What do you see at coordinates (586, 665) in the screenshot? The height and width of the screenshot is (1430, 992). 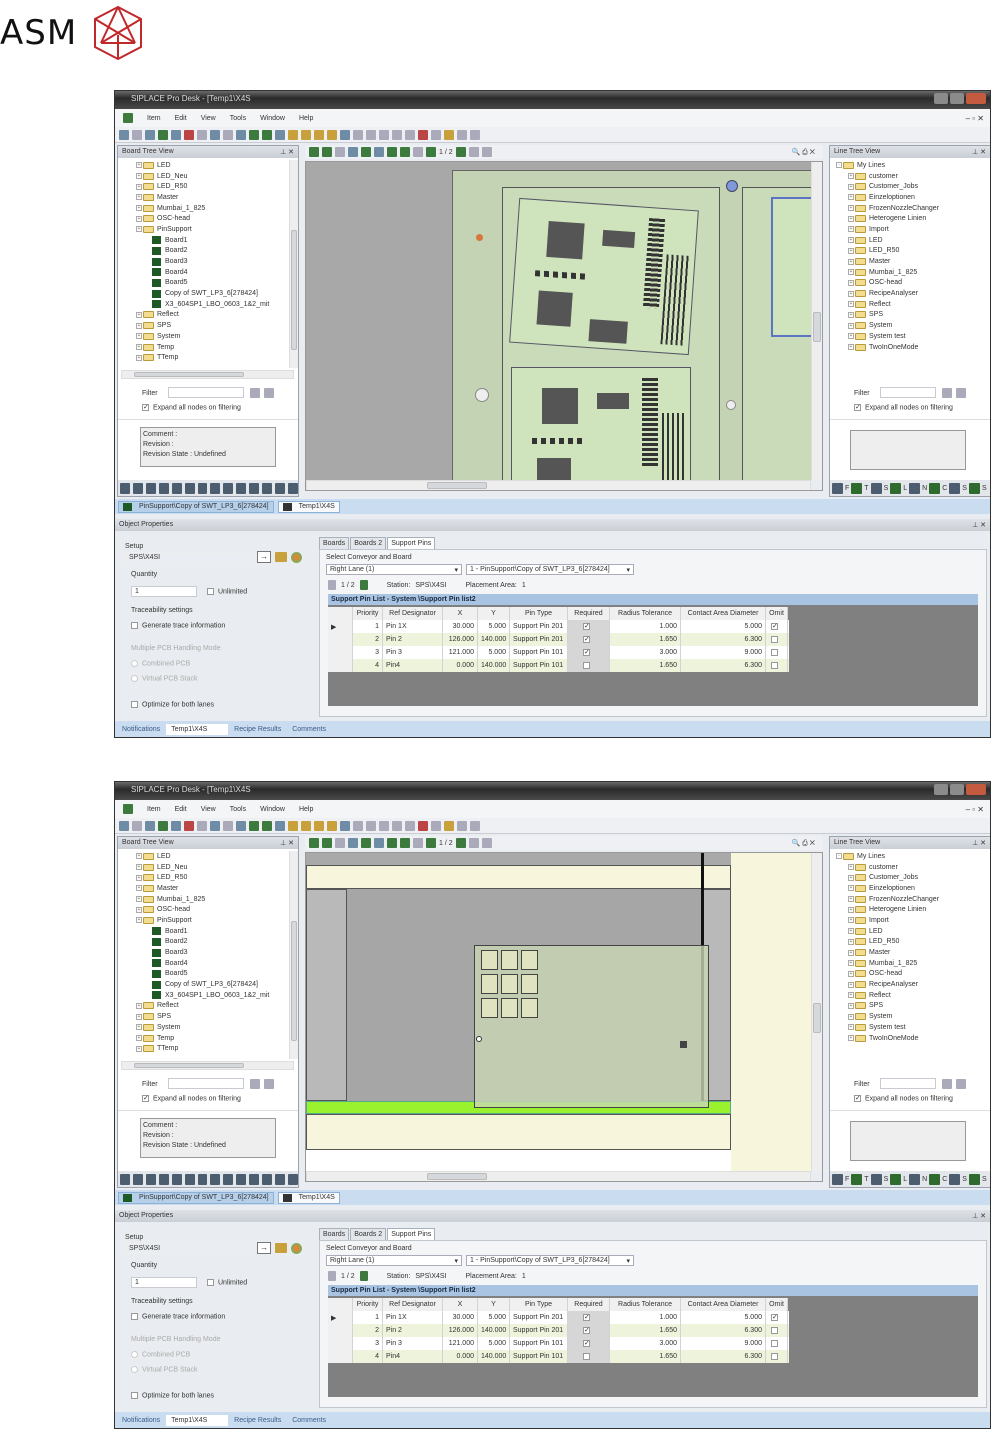 I see `required-checkbox` at bounding box center [586, 665].